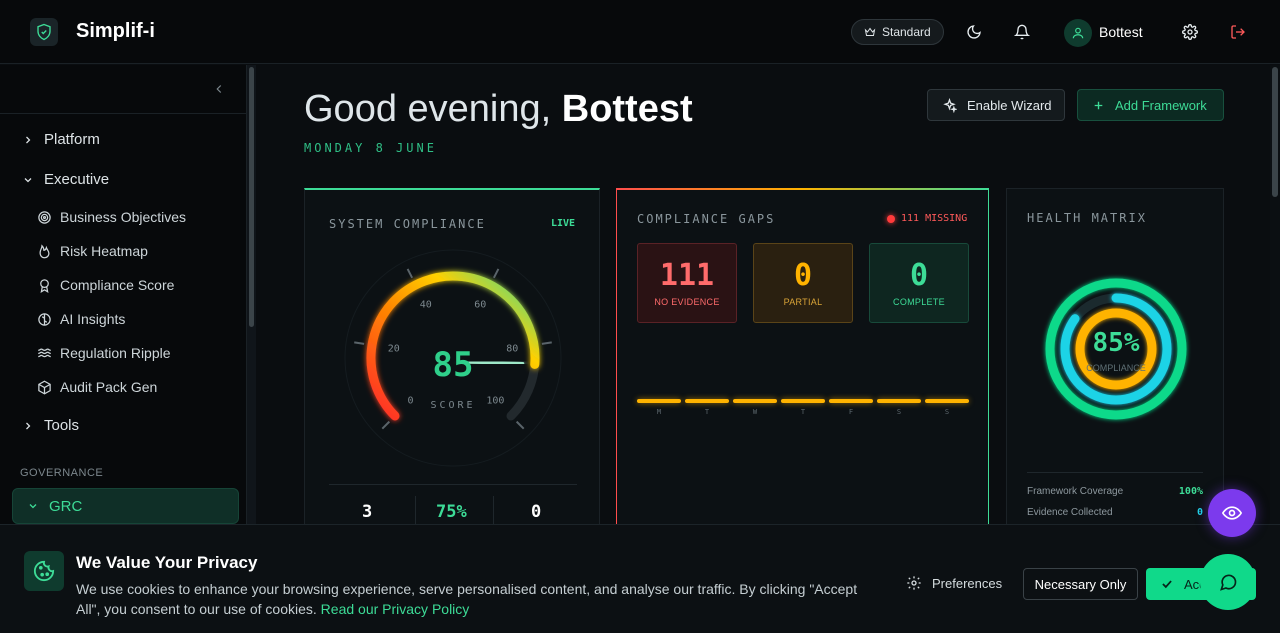 The image size is (1280, 633). What do you see at coordinates (706, 219) in the screenshot?
I see `card-title: COMPLIANCE GAPS` at bounding box center [706, 219].